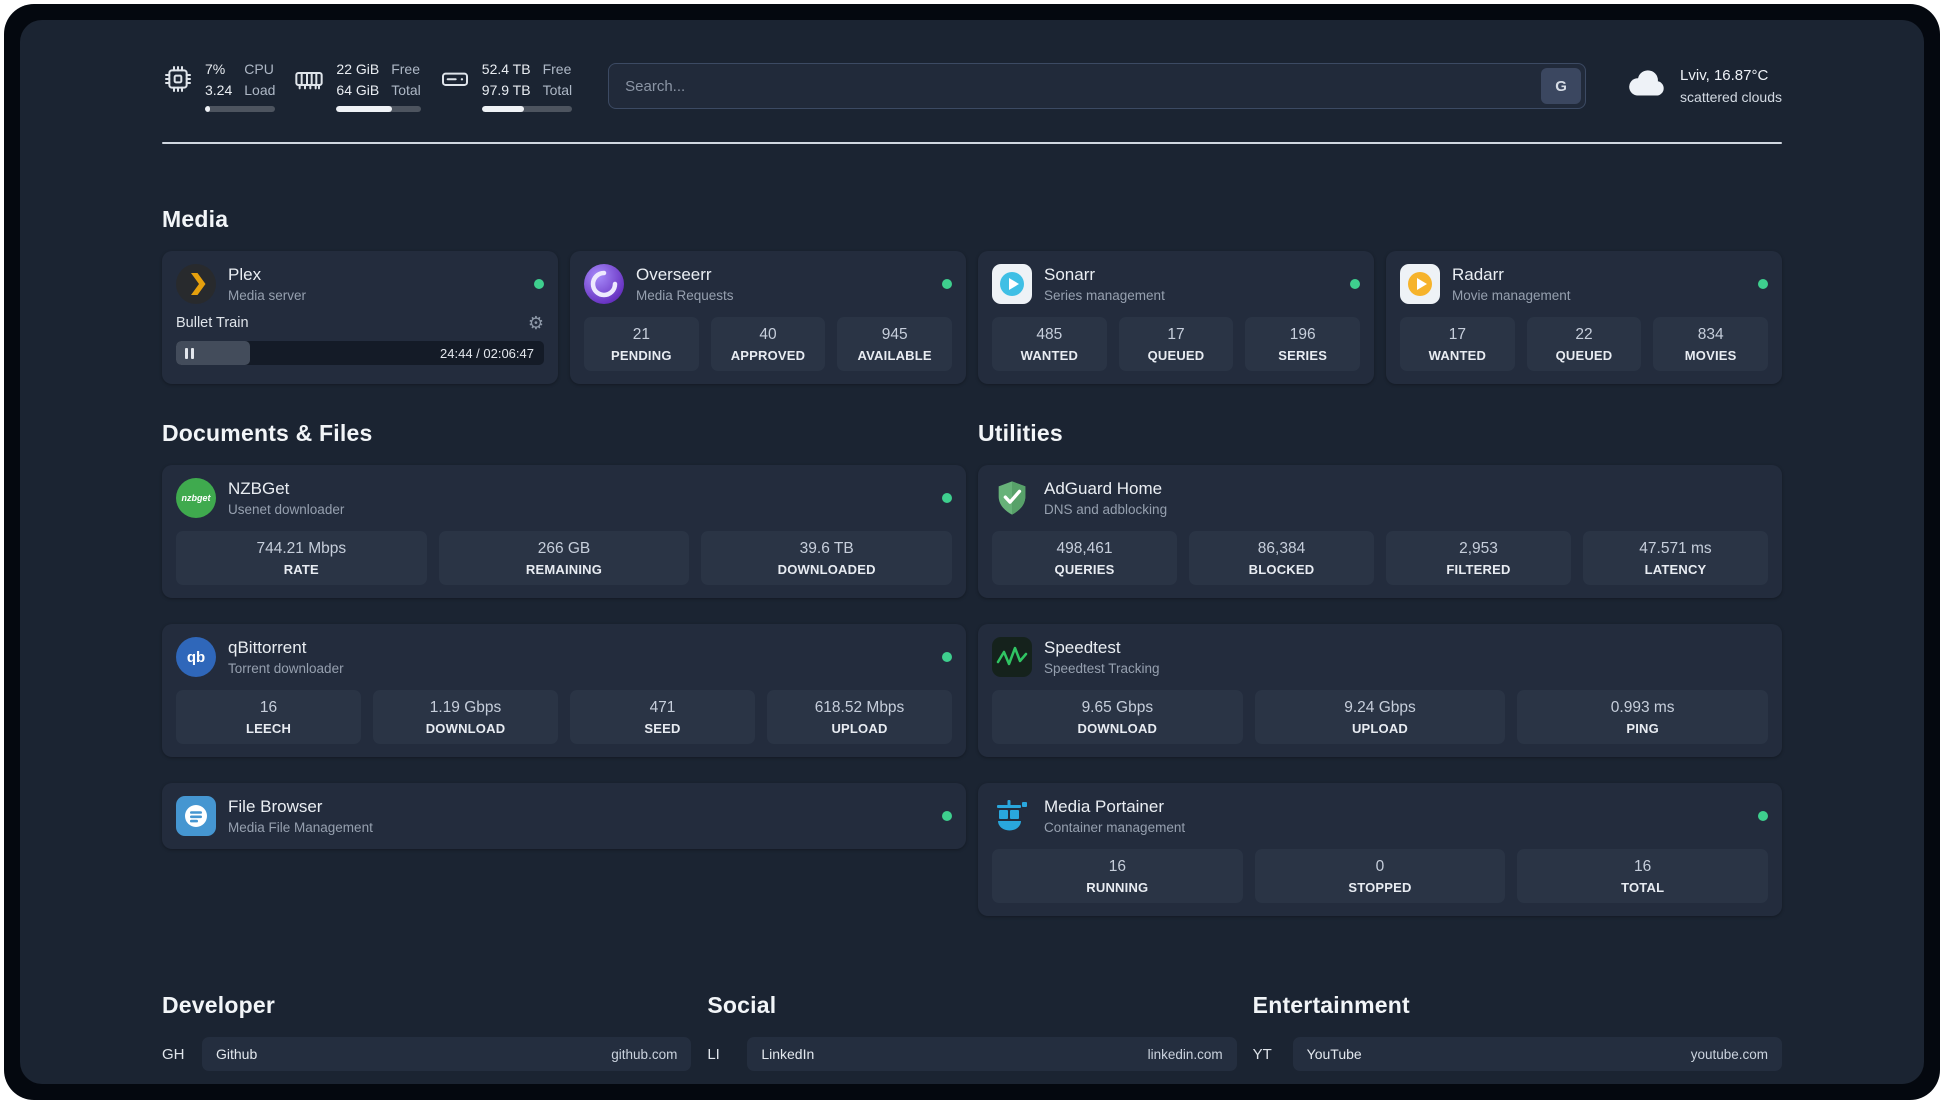 The image size is (1944, 1104). Describe the element at coordinates (1511, 296) in the screenshot. I see `service-subtitle: Movie management` at that location.